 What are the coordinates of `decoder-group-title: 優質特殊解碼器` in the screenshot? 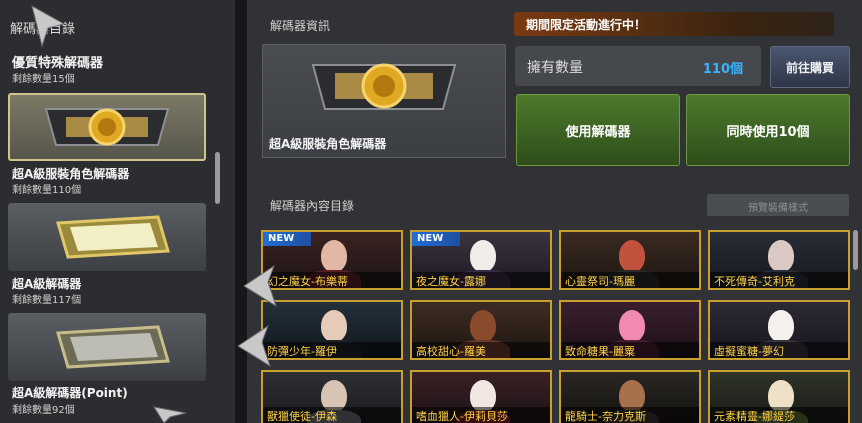 It's located at (58, 63).